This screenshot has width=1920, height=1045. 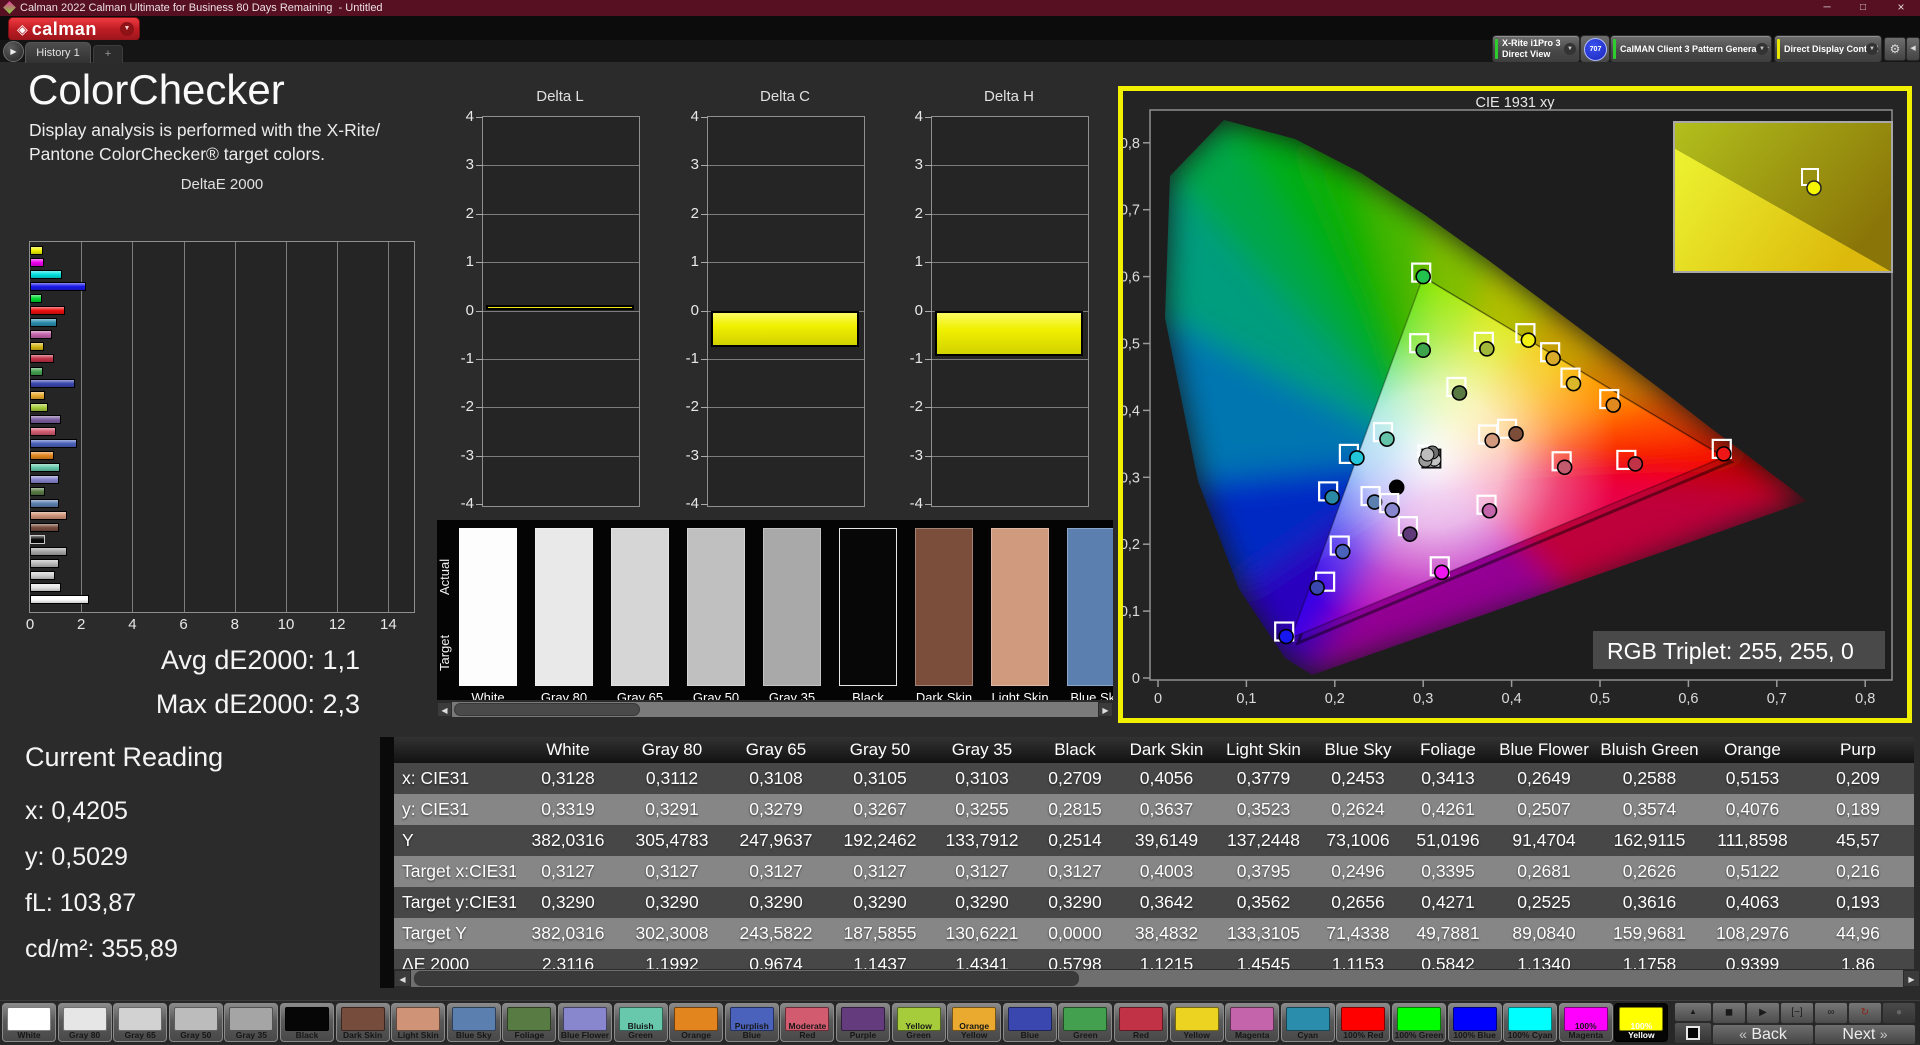 What do you see at coordinates (1831, 1013) in the screenshot?
I see `loop-button: ∞` at bounding box center [1831, 1013].